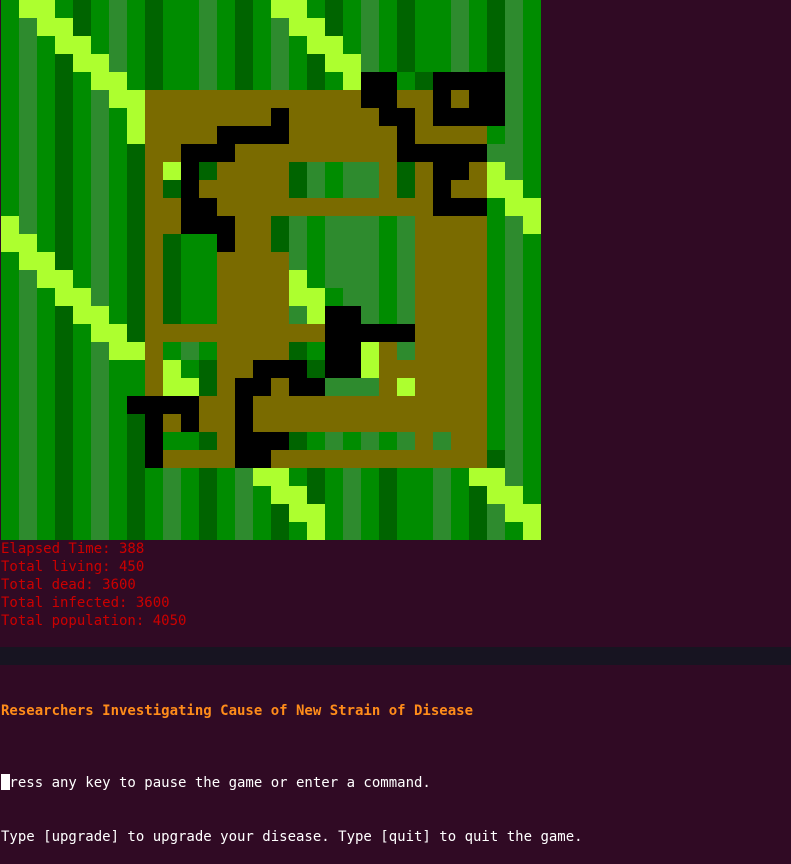 Image resolution: width=791 pixels, height=864 pixels. Describe the element at coordinates (68, 585) in the screenshot. I see `total-dead: Total dead: 3600` at that location.